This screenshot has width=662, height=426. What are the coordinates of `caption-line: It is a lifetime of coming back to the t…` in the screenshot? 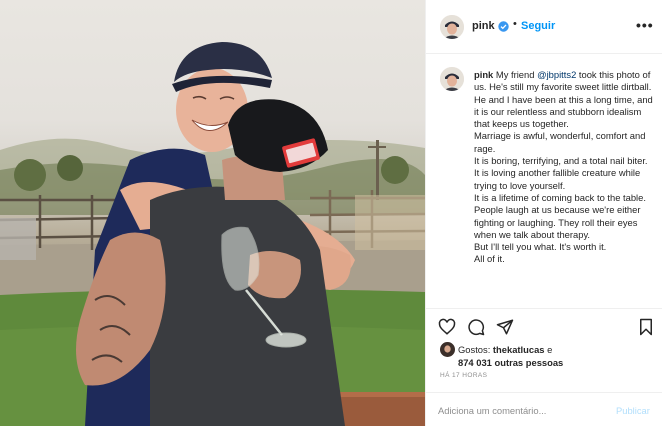 It's located at (560, 215).